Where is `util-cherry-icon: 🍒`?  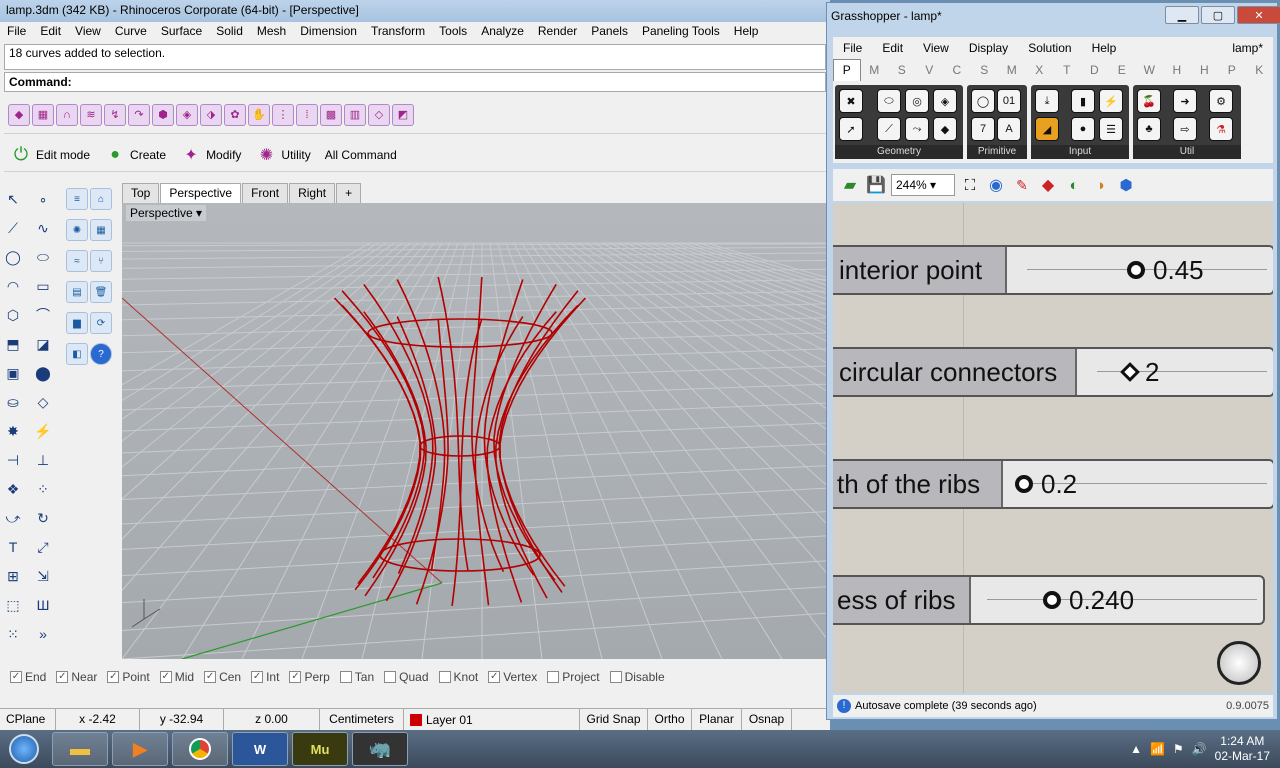
util-cherry-icon: 🍒 is located at coordinates (1149, 101).